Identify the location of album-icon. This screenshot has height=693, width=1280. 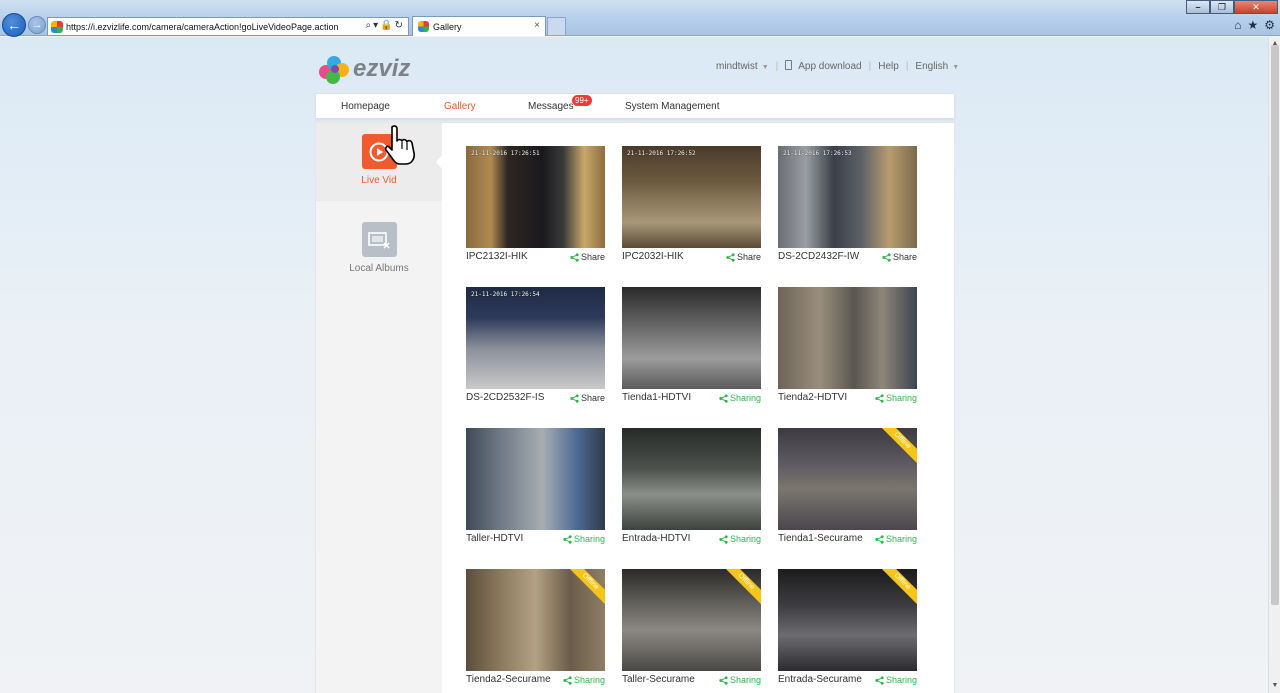
(379, 239).